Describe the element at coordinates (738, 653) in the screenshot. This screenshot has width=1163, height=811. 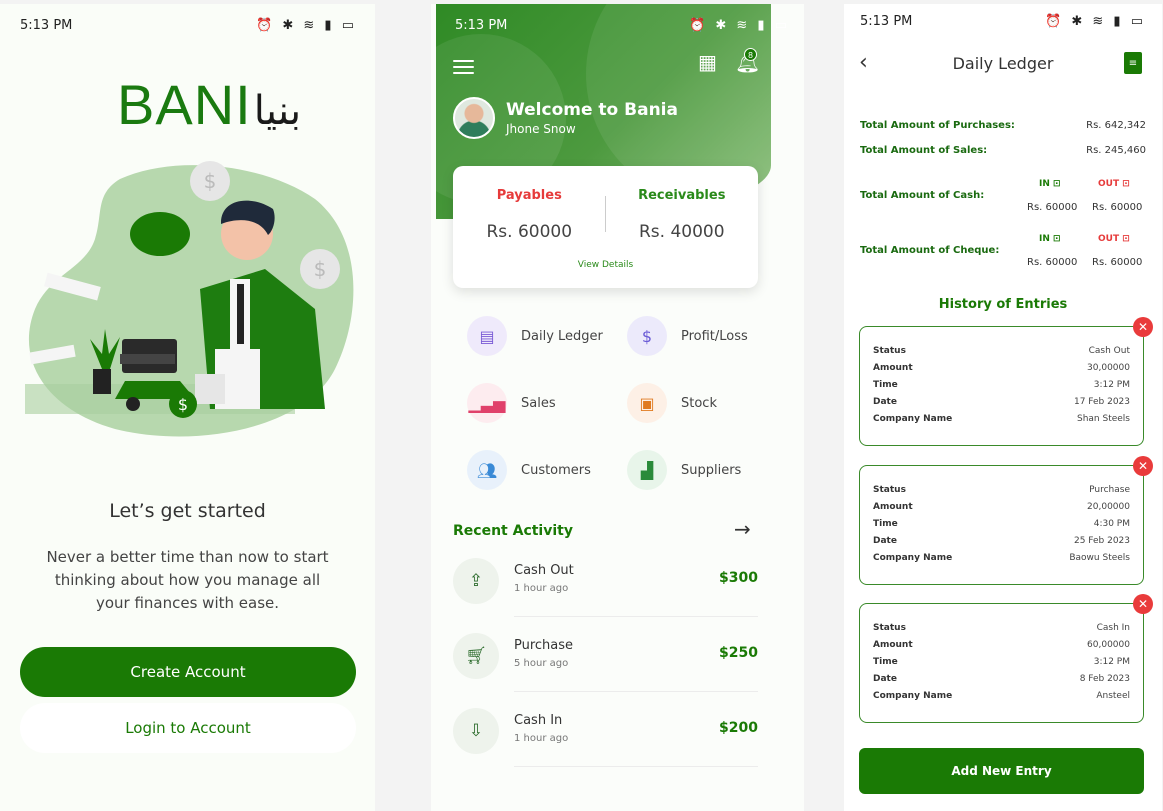
I see `activity-amount: $250` at that location.